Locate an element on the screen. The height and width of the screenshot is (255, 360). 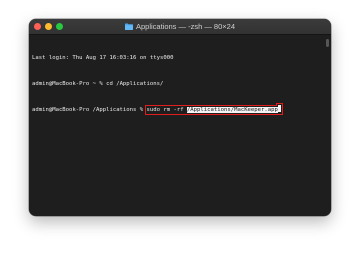
command-text: cd /Applications/ is located at coordinates (135, 83).